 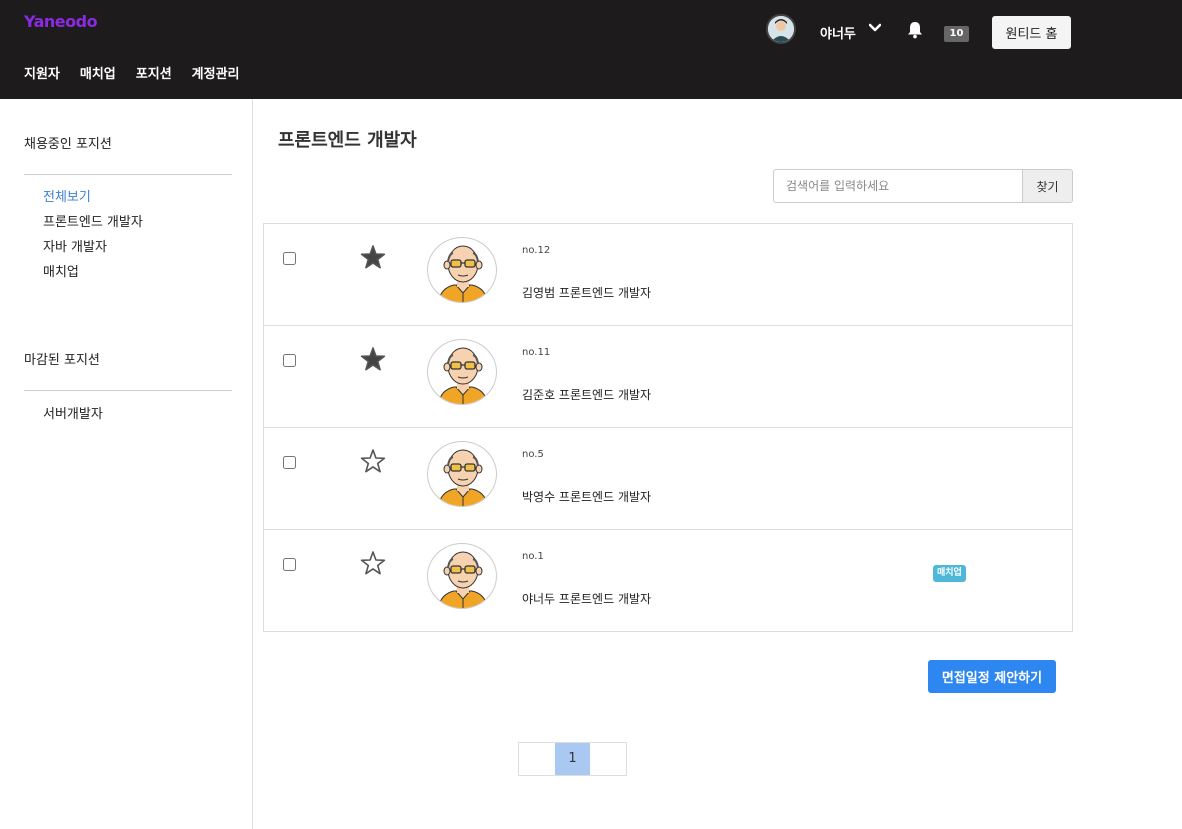 I want to click on main-nav: 지원자 매치업 포지션 계정관리, so click(x=132, y=72).